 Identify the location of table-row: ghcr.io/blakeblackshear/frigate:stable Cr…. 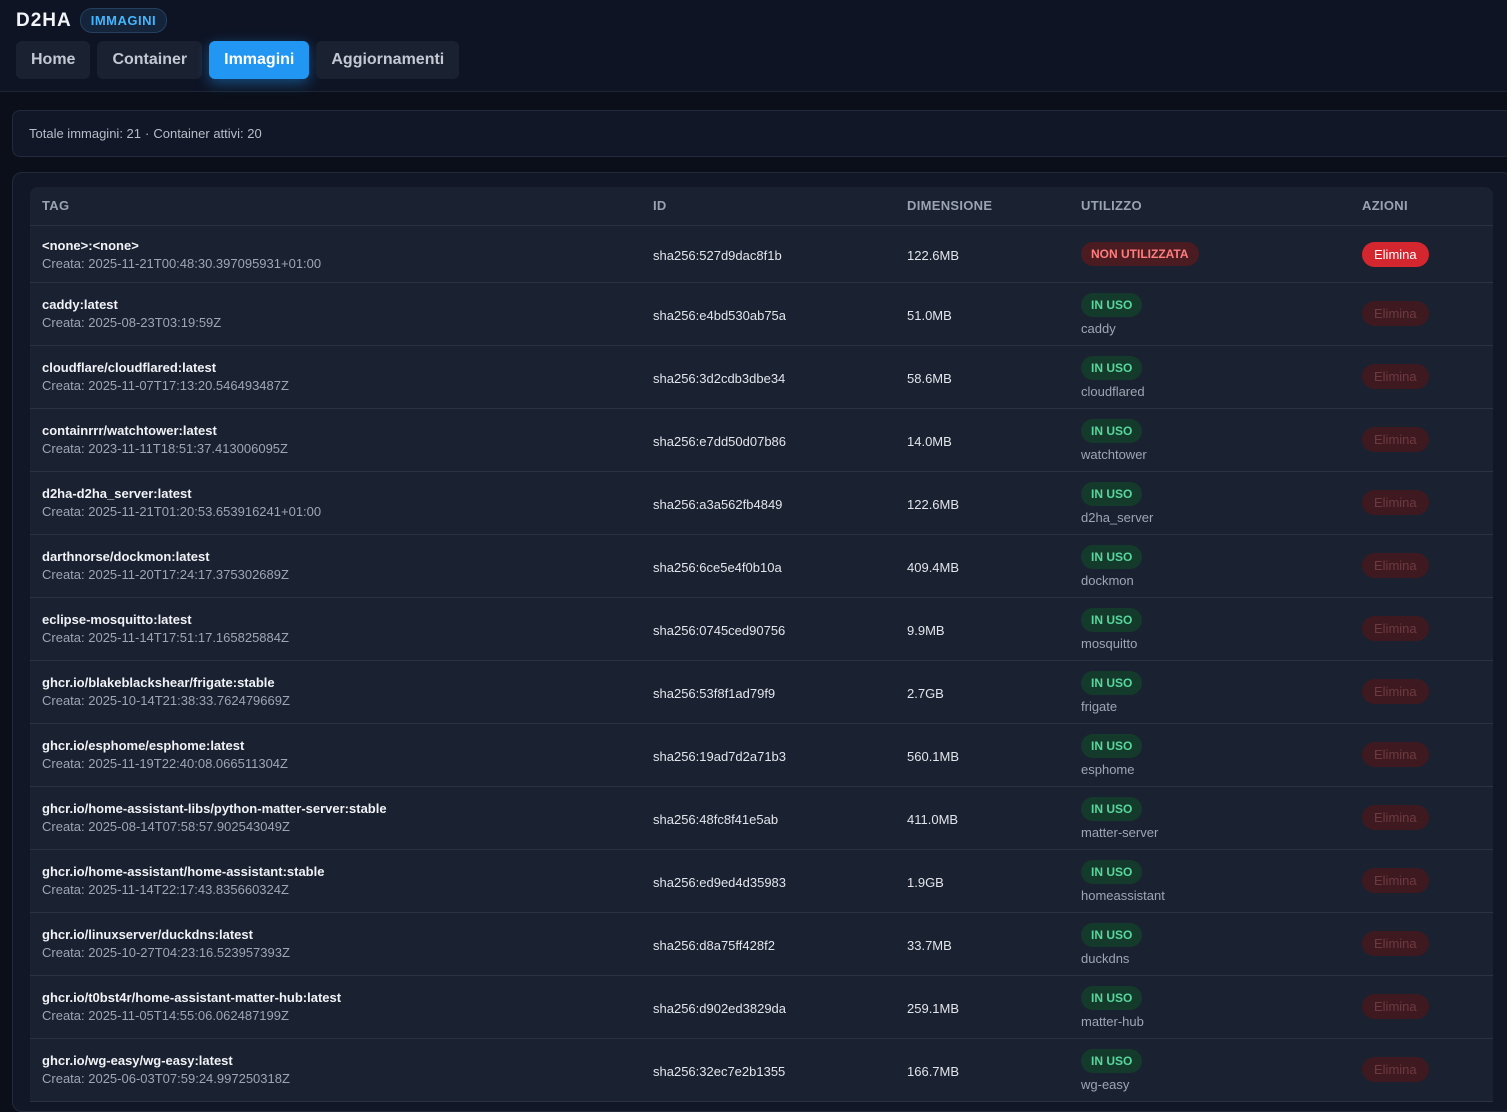
(761, 692).